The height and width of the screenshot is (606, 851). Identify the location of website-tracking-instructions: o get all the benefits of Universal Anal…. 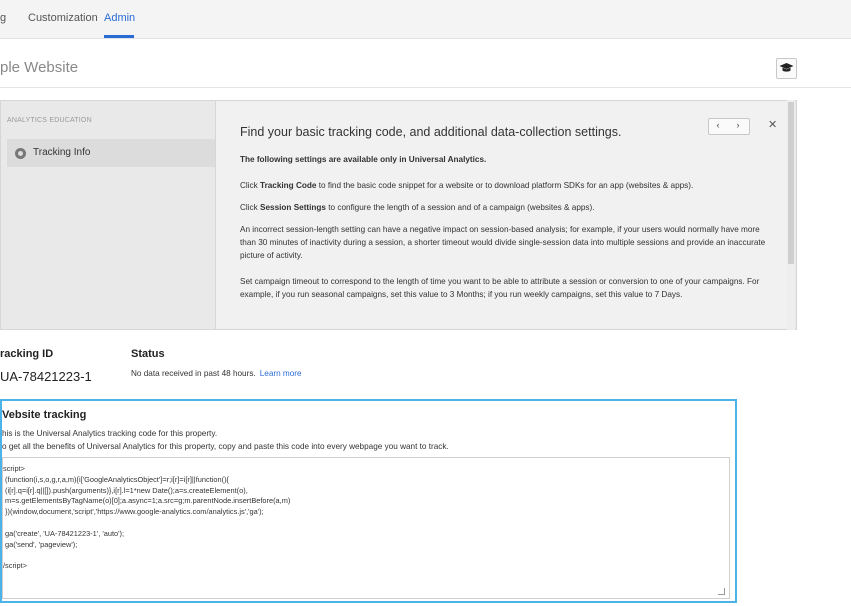
(225, 446).